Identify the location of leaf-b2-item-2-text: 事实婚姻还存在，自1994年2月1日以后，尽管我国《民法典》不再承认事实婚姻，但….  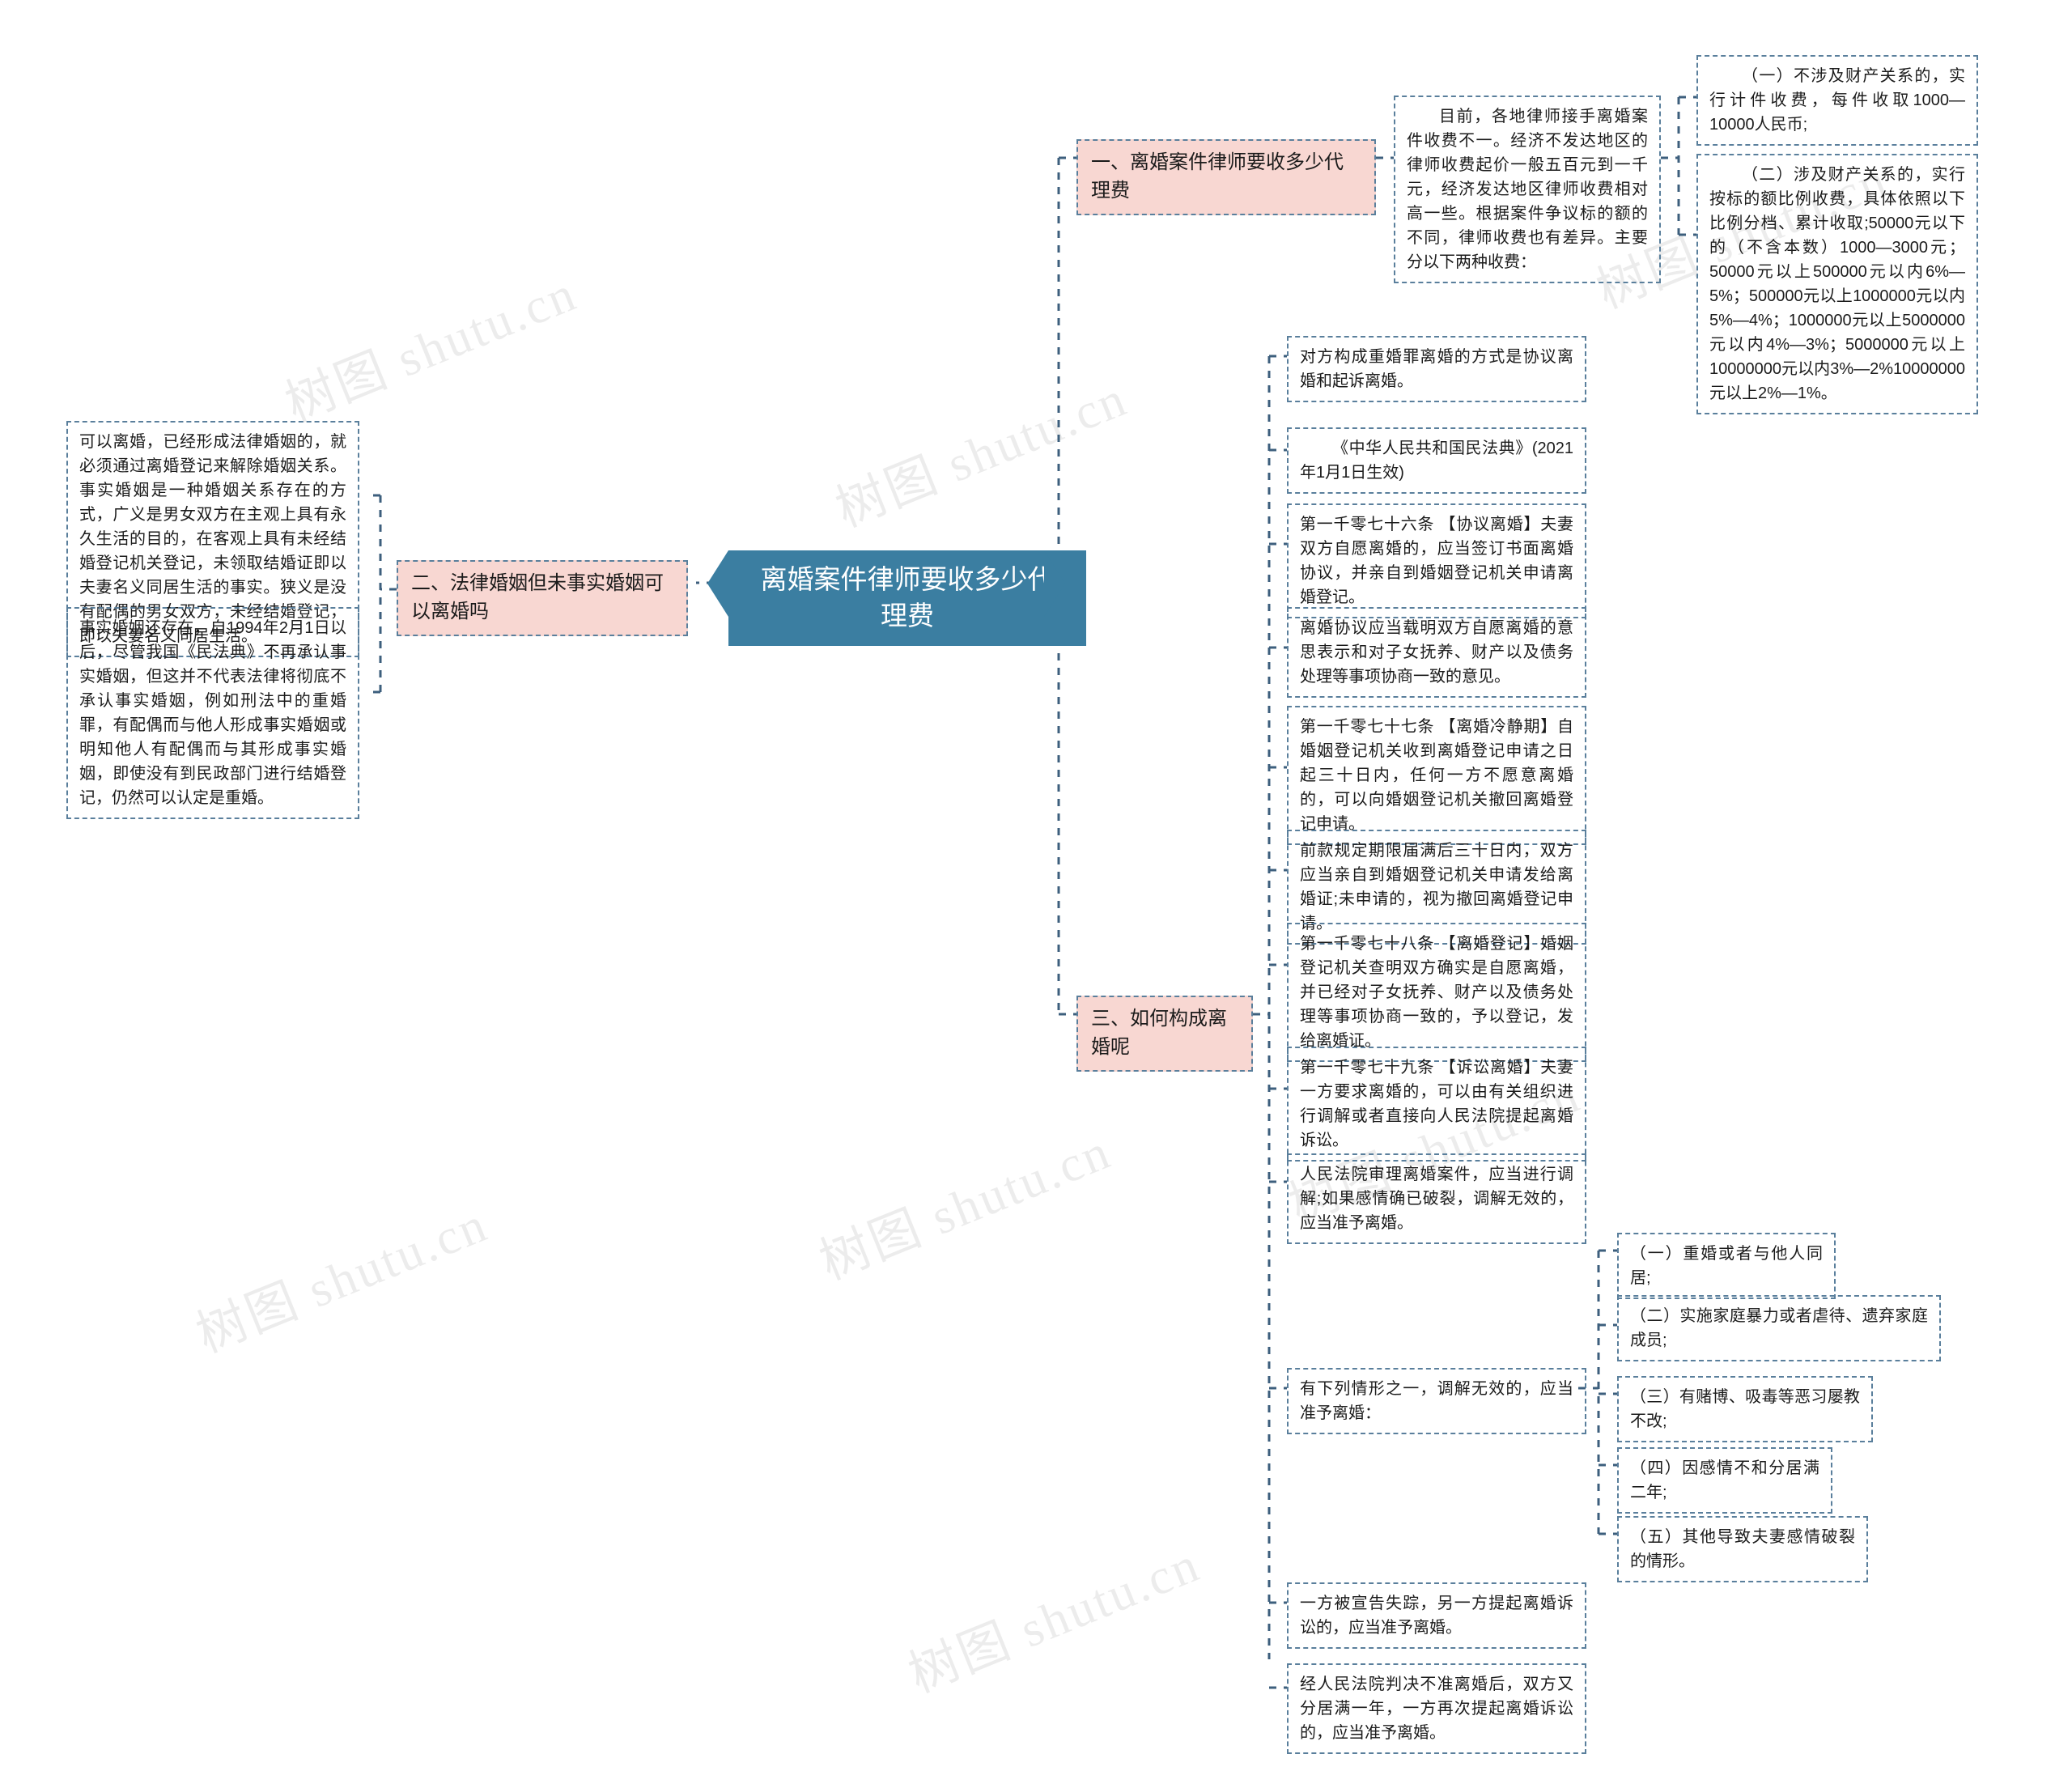
(212, 713).